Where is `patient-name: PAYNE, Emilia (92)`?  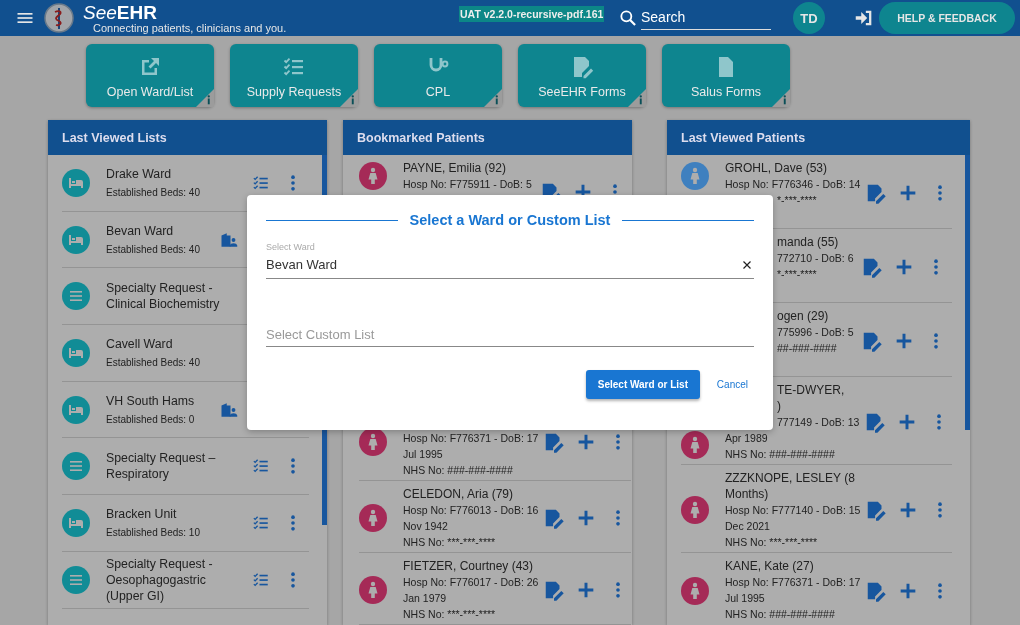 patient-name: PAYNE, Emilia (92) is located at coordinates (454, 168).